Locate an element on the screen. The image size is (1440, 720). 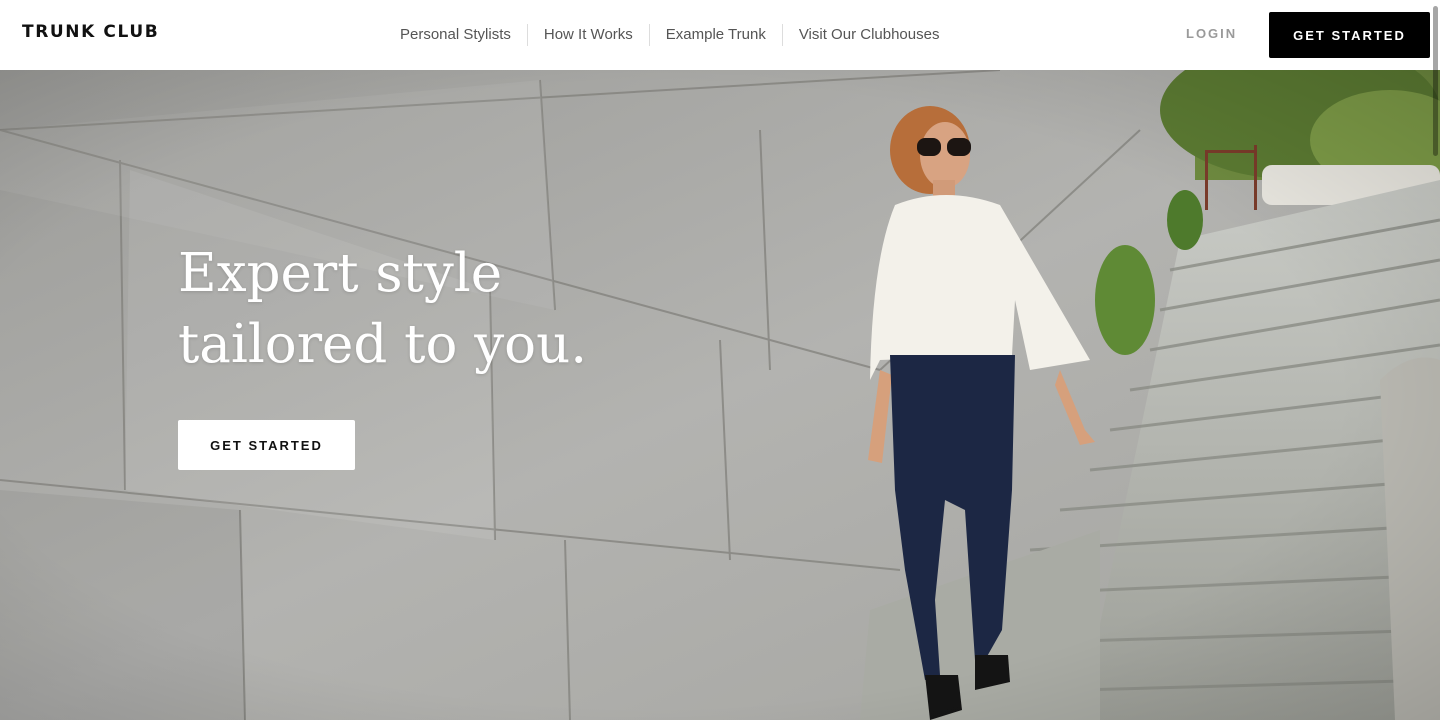
nav-example-trunk: Example Trunk is located at coordinates (716, 35).